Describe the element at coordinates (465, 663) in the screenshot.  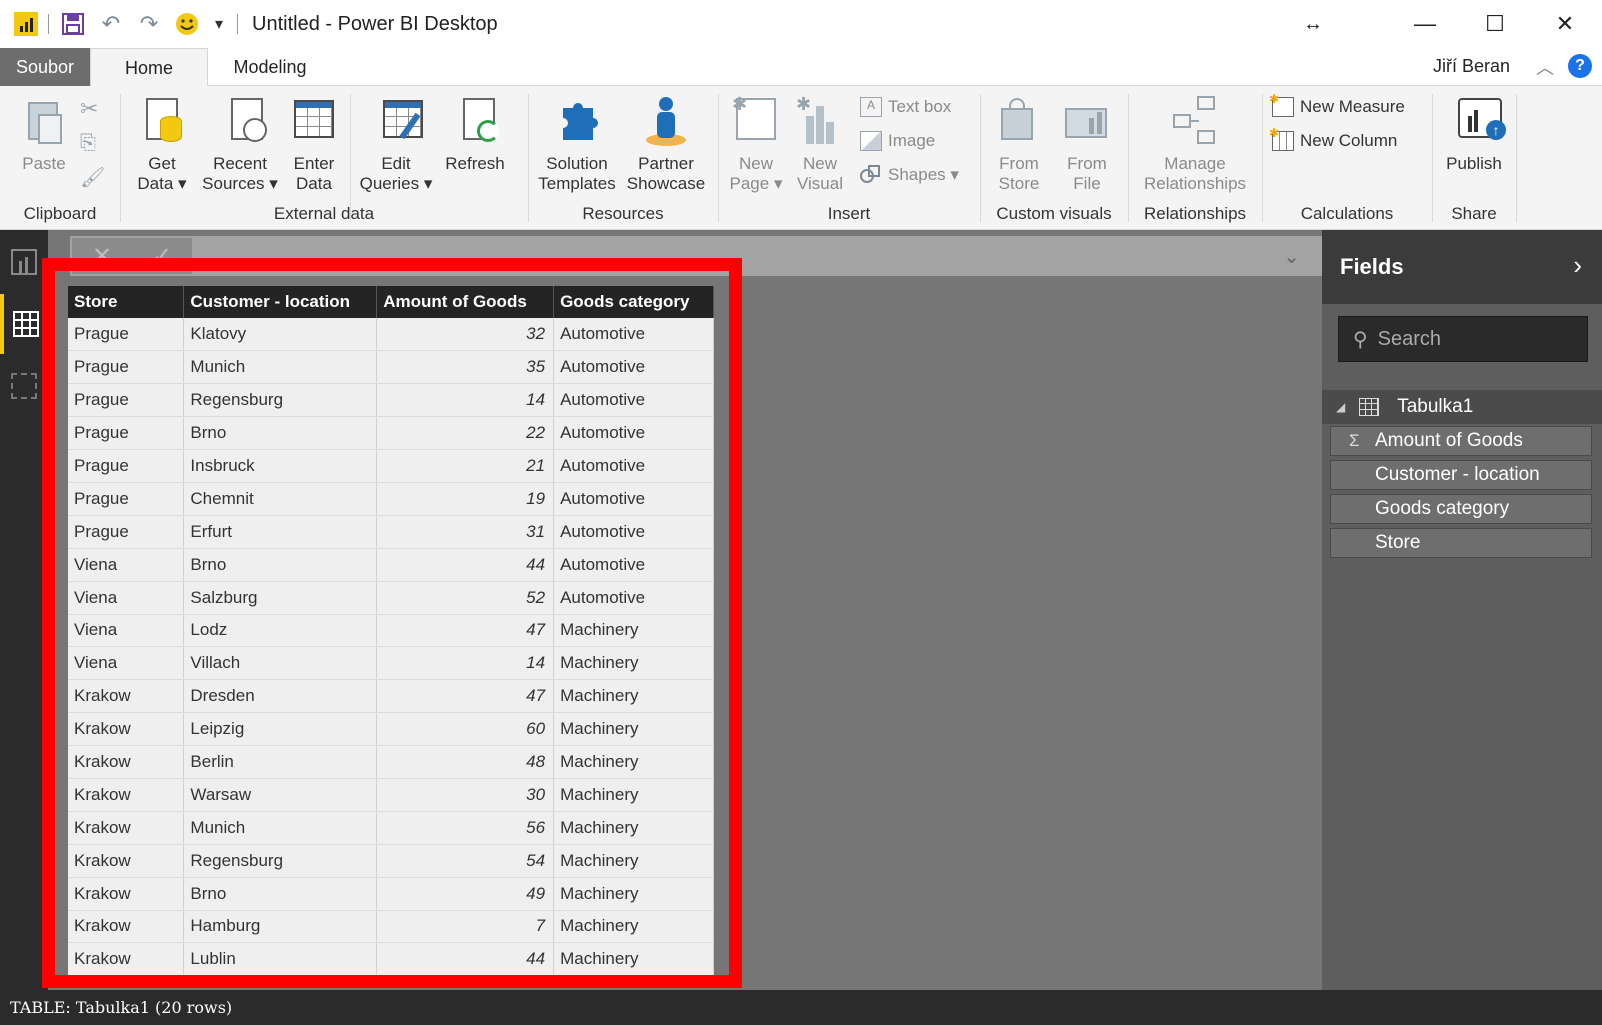
I see `cell-amount-of-goods: 14` at that location.